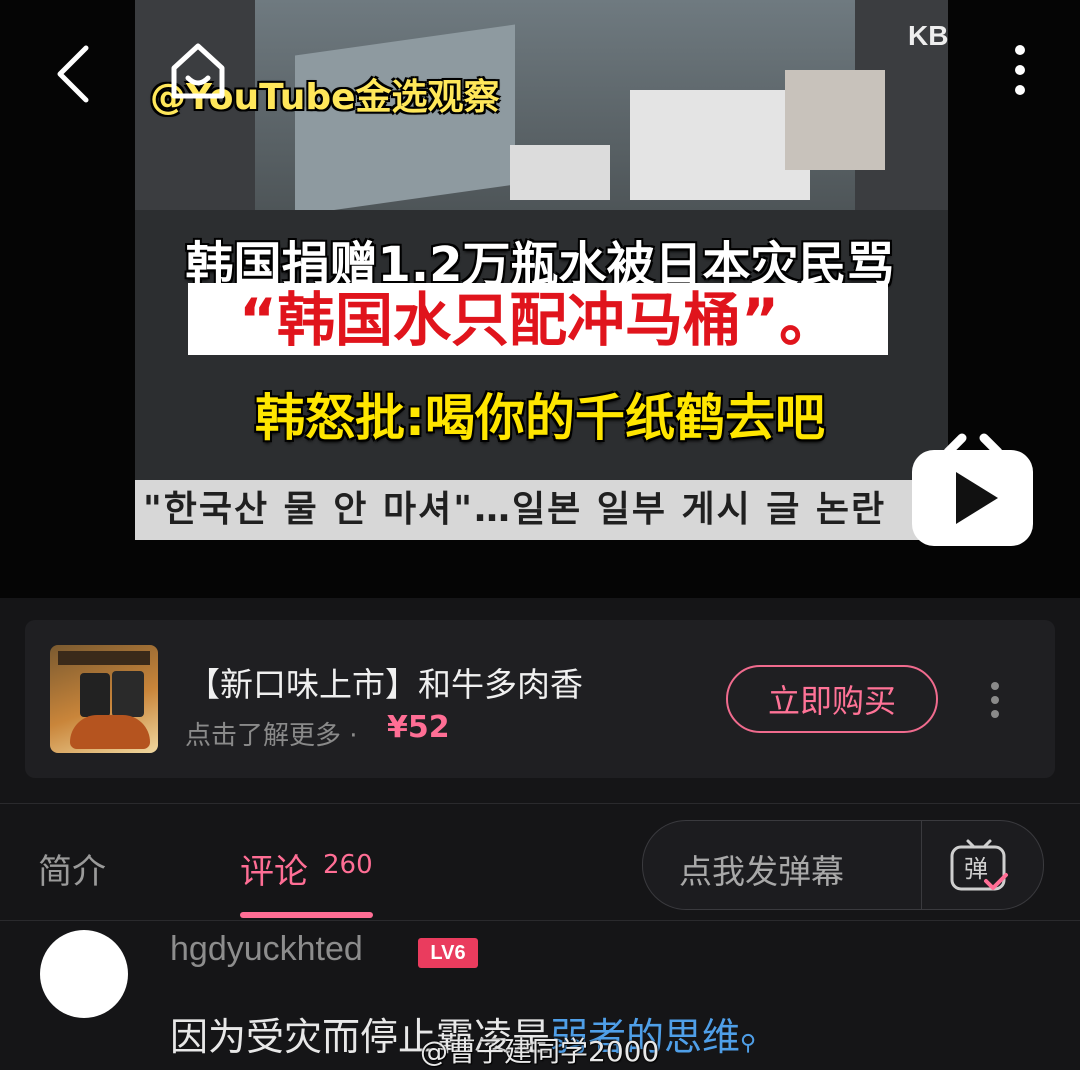 The image size is (1080, 1070). I want to click on home-icon, so click(198, 70).